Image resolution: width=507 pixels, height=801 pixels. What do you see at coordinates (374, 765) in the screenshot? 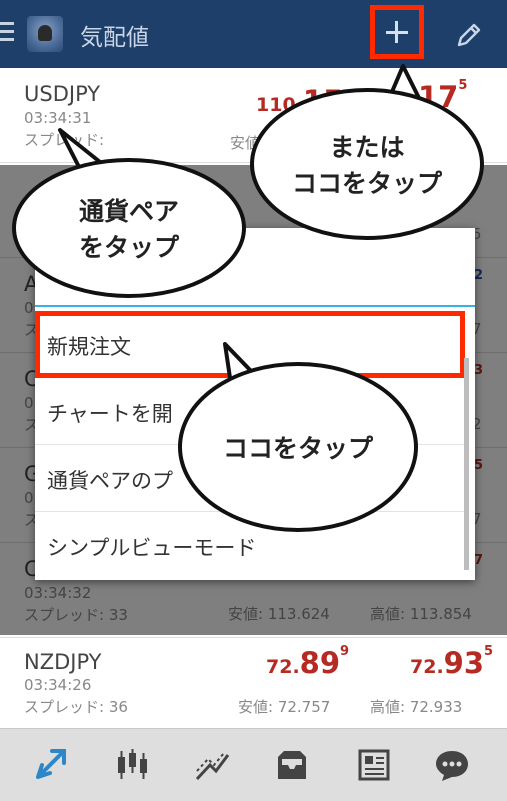
I see `news-icon` at bounding box center [374, 765].